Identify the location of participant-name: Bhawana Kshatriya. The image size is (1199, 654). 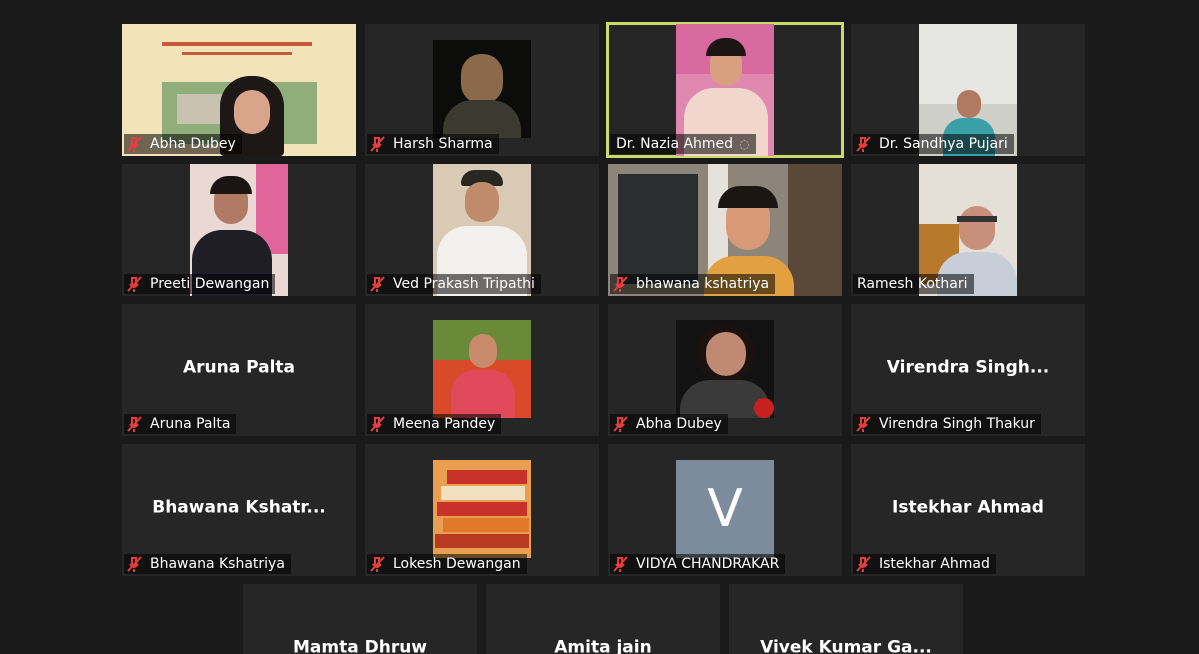
(217, 564).